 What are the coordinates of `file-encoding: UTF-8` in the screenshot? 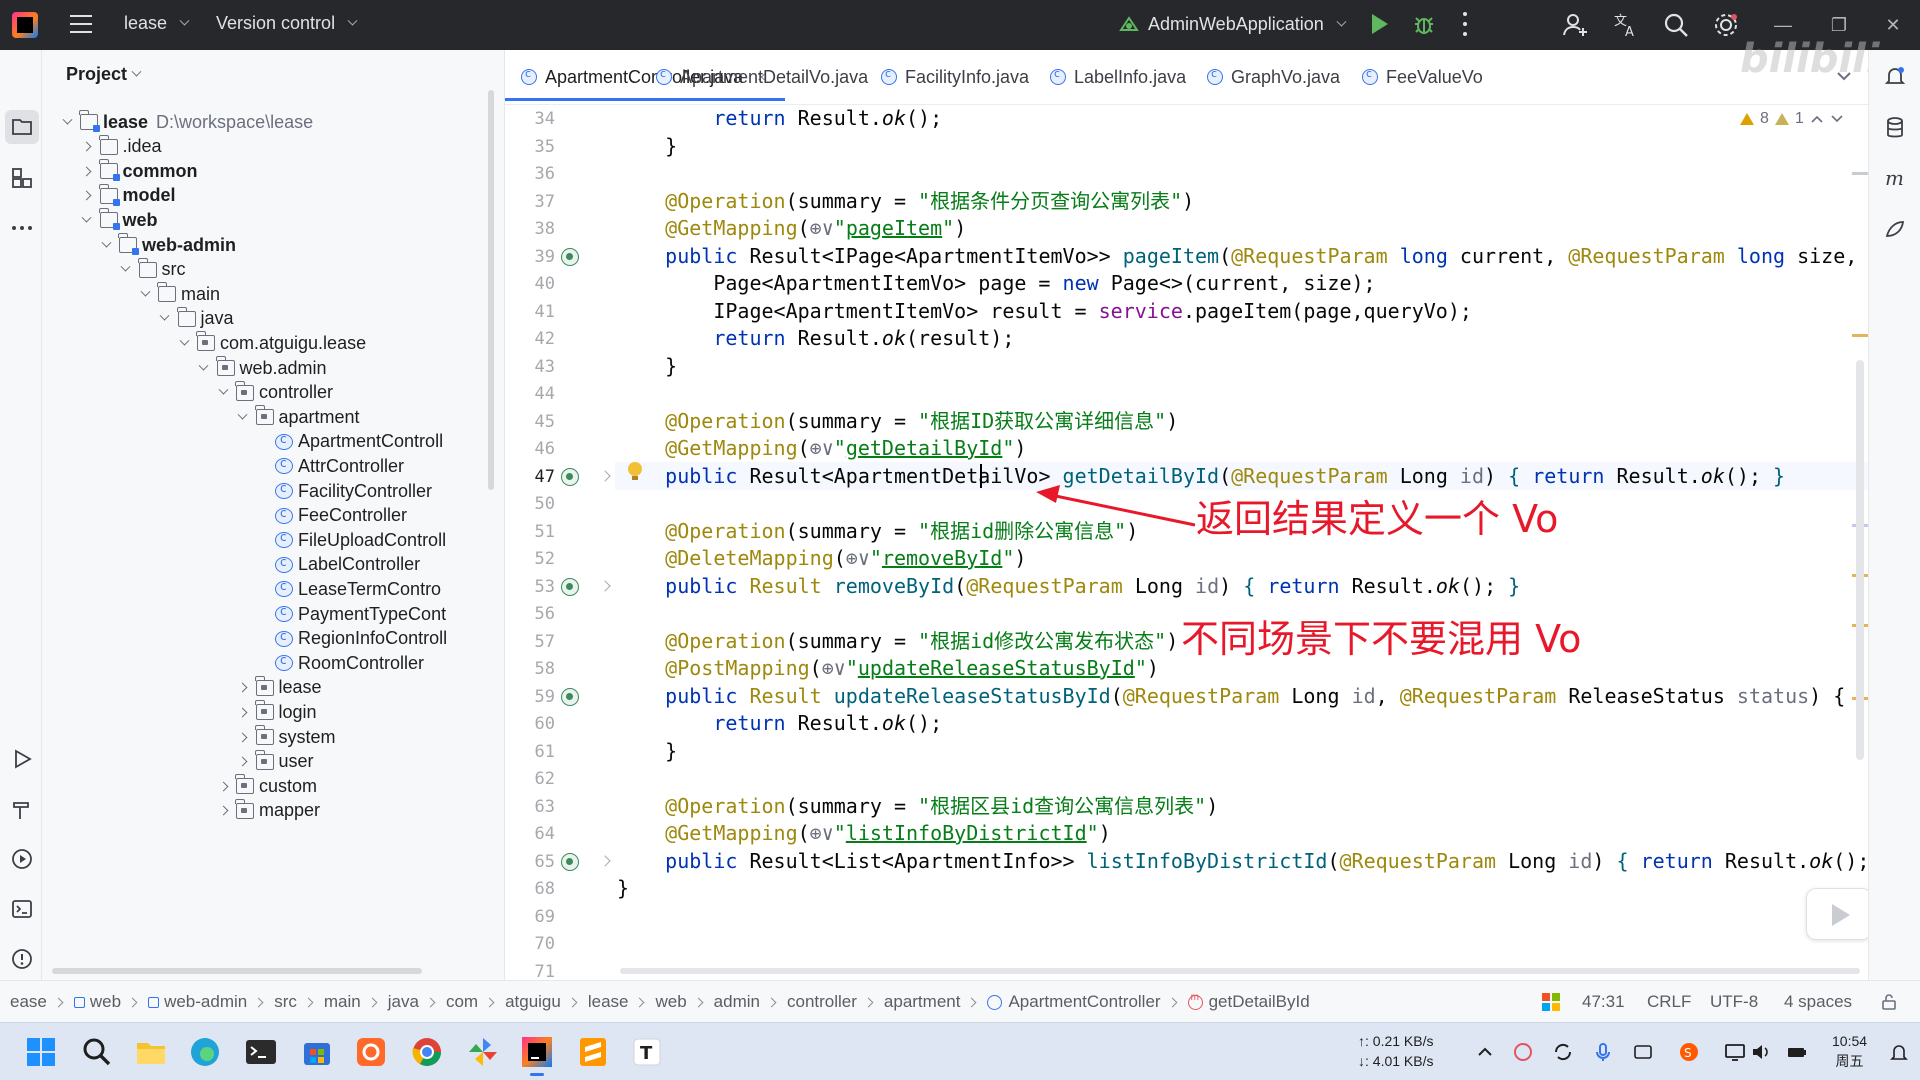 It's located at (1734, 1002).